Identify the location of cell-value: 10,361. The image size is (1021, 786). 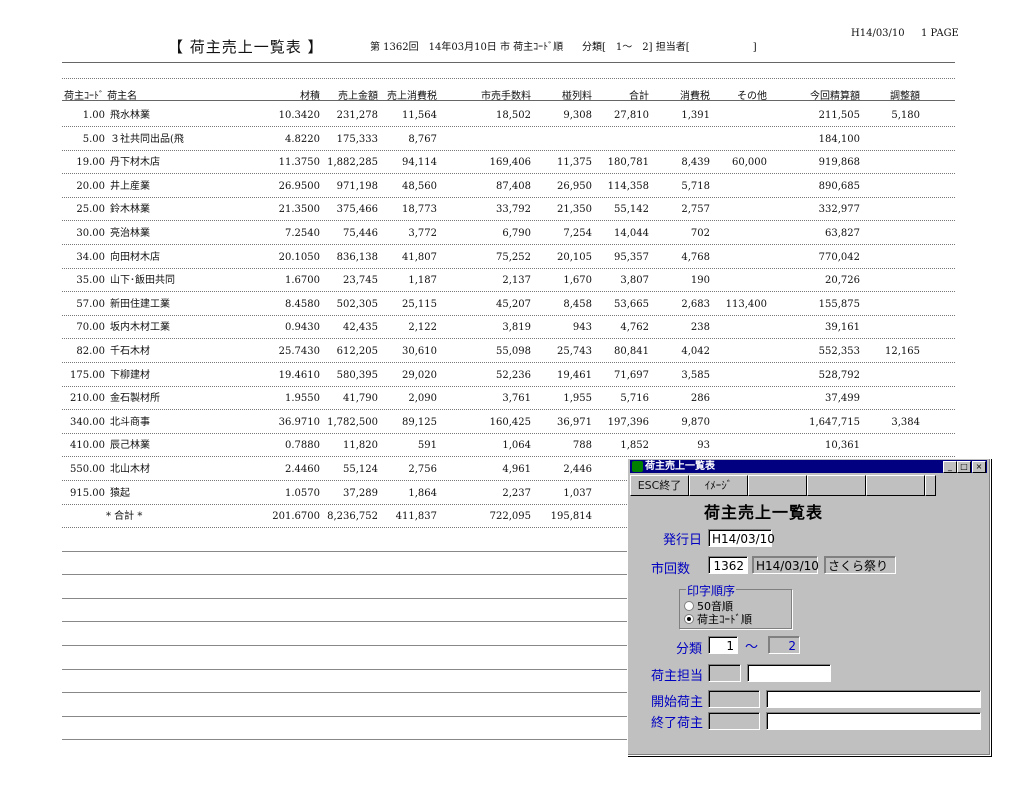
(842, 445).